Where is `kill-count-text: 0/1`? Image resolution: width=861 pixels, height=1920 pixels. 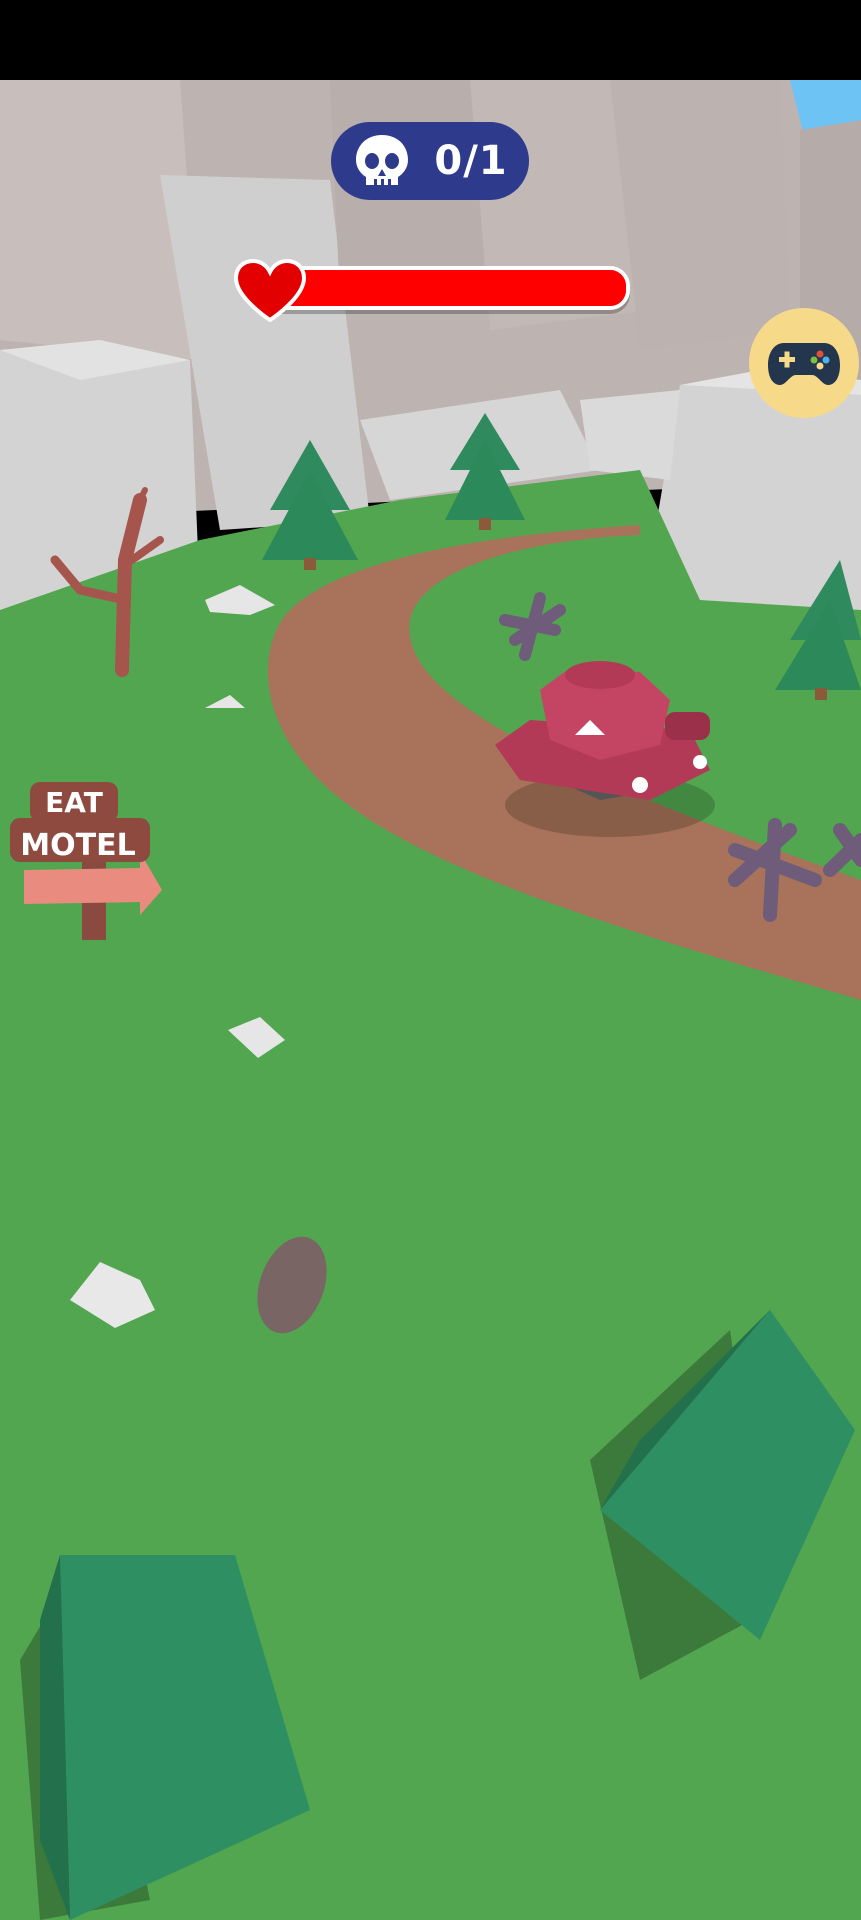 kill-count-text: 0/1 is located at coordinates (471, 161).